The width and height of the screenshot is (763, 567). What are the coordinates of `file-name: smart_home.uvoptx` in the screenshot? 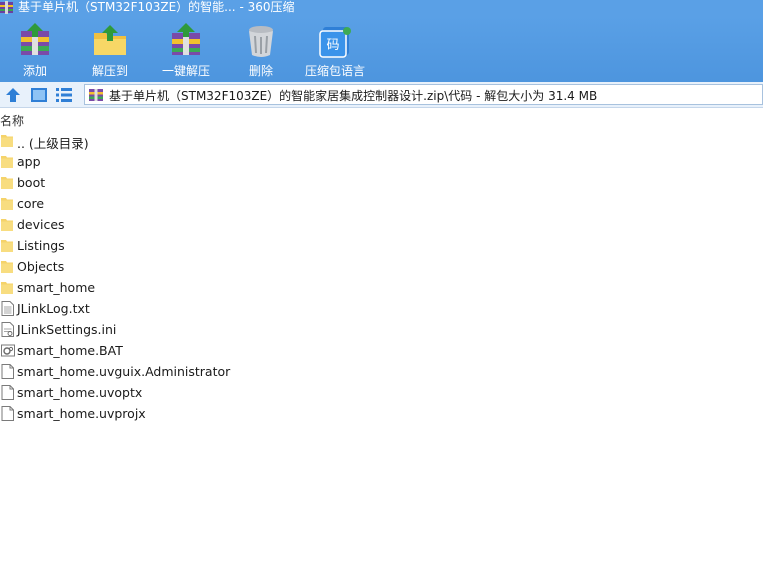 It's located at (80, 392).